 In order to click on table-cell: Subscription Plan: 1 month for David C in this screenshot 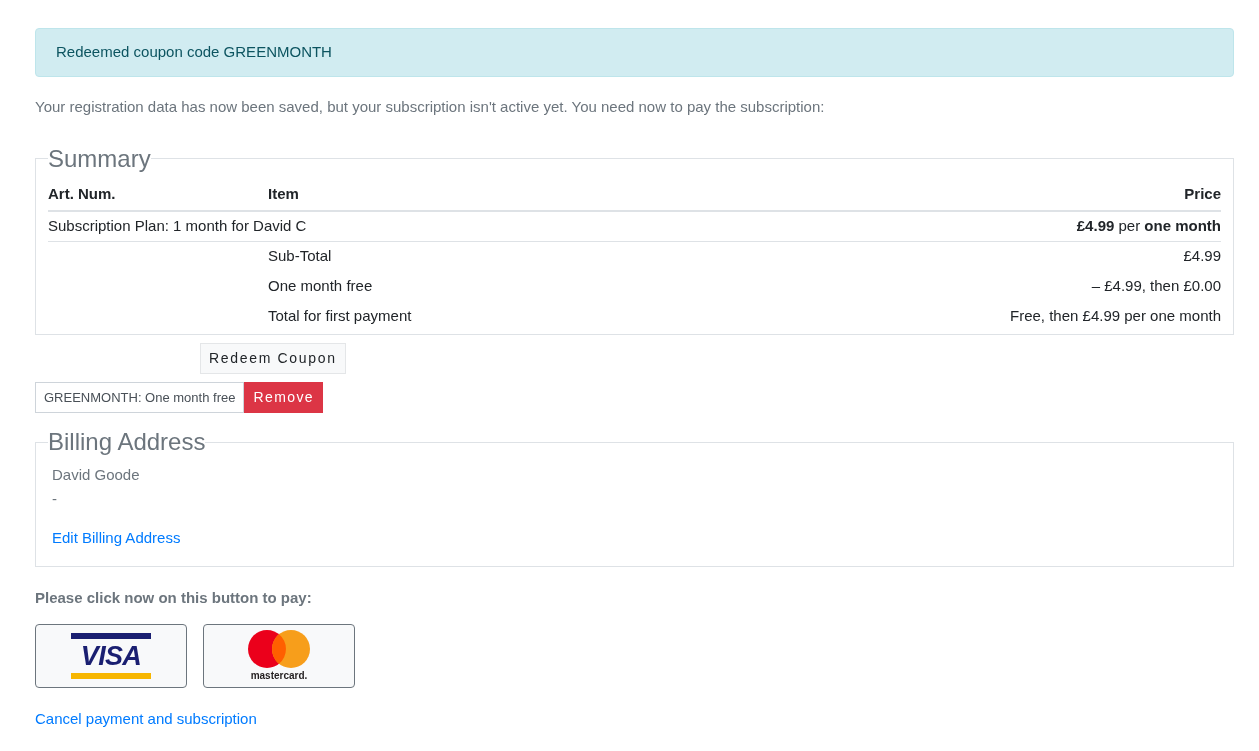, I will do `click(351, 226)`.